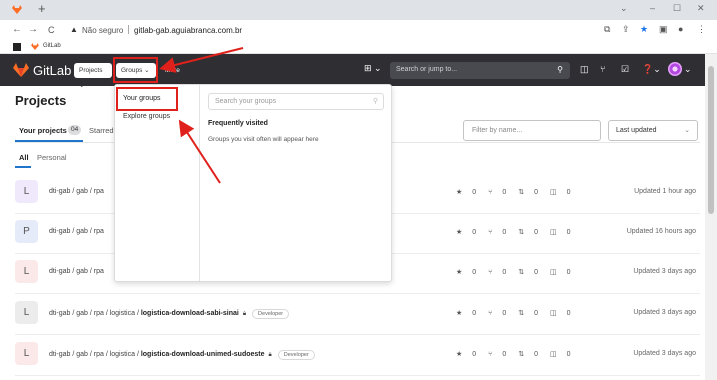  Describe the element at coordinates (636, 130) in the screenshot. I see `sort-selected-value: Last updated` at that location.